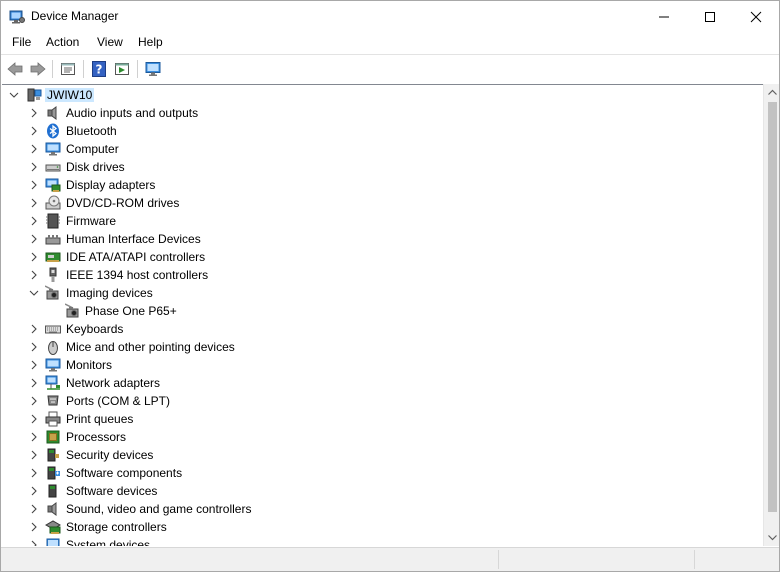  I want to click on tree-category-item: Firmware, so click(382, 221).